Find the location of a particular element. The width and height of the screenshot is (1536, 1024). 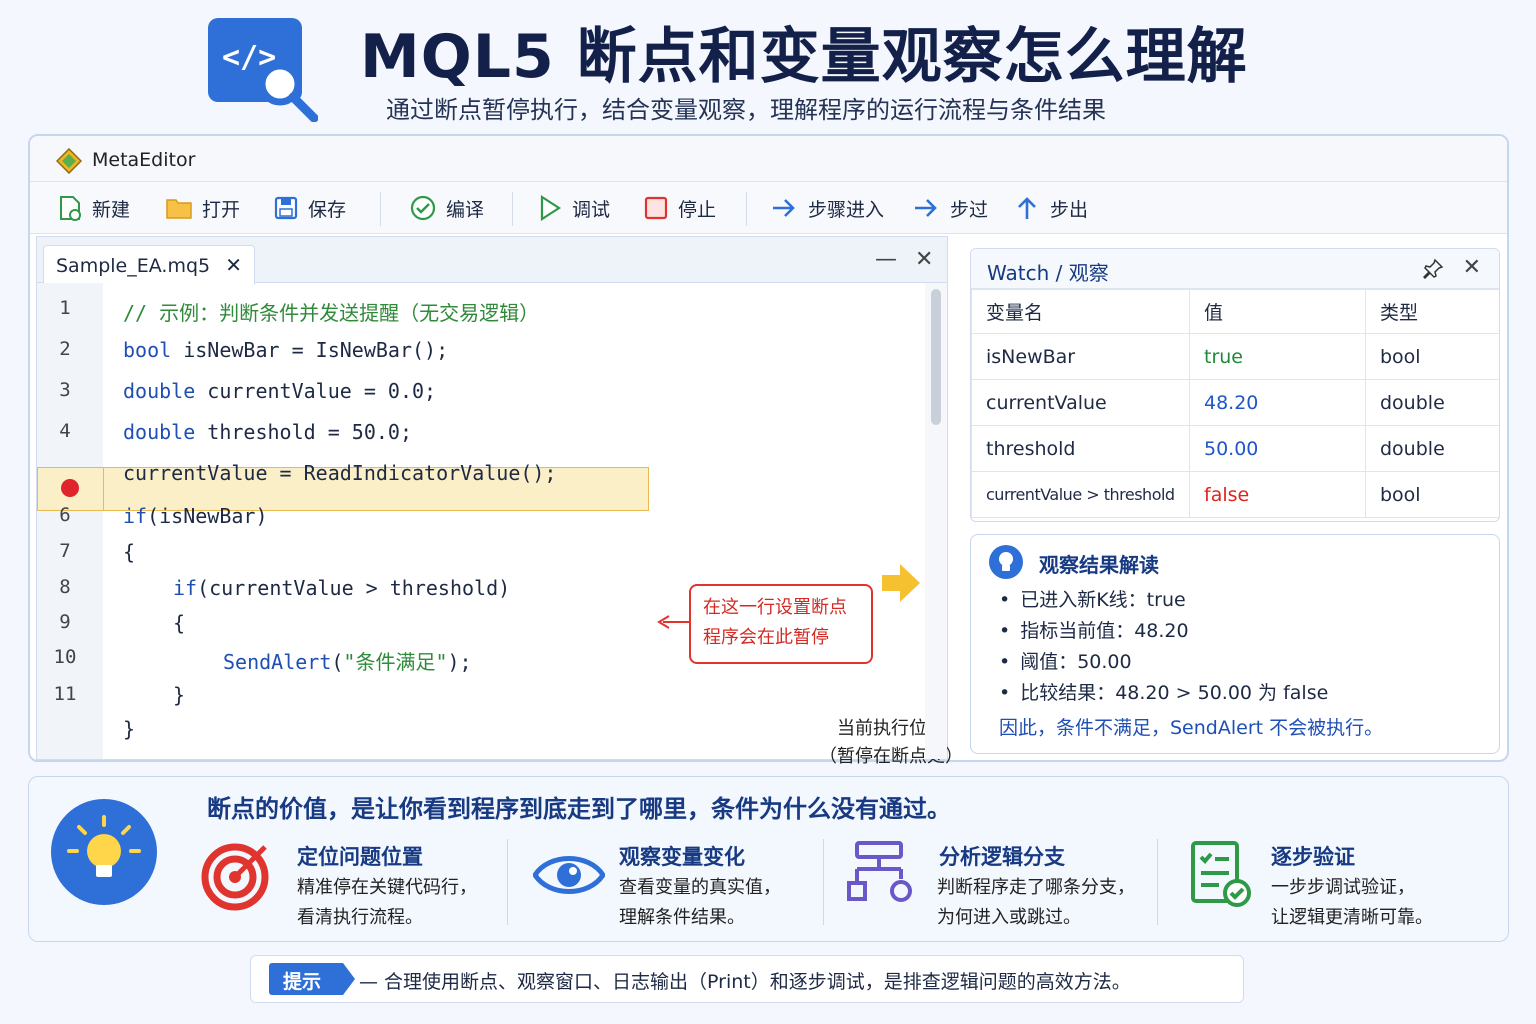

string-literal: "条件满足" is located at coordinates (395, 662).